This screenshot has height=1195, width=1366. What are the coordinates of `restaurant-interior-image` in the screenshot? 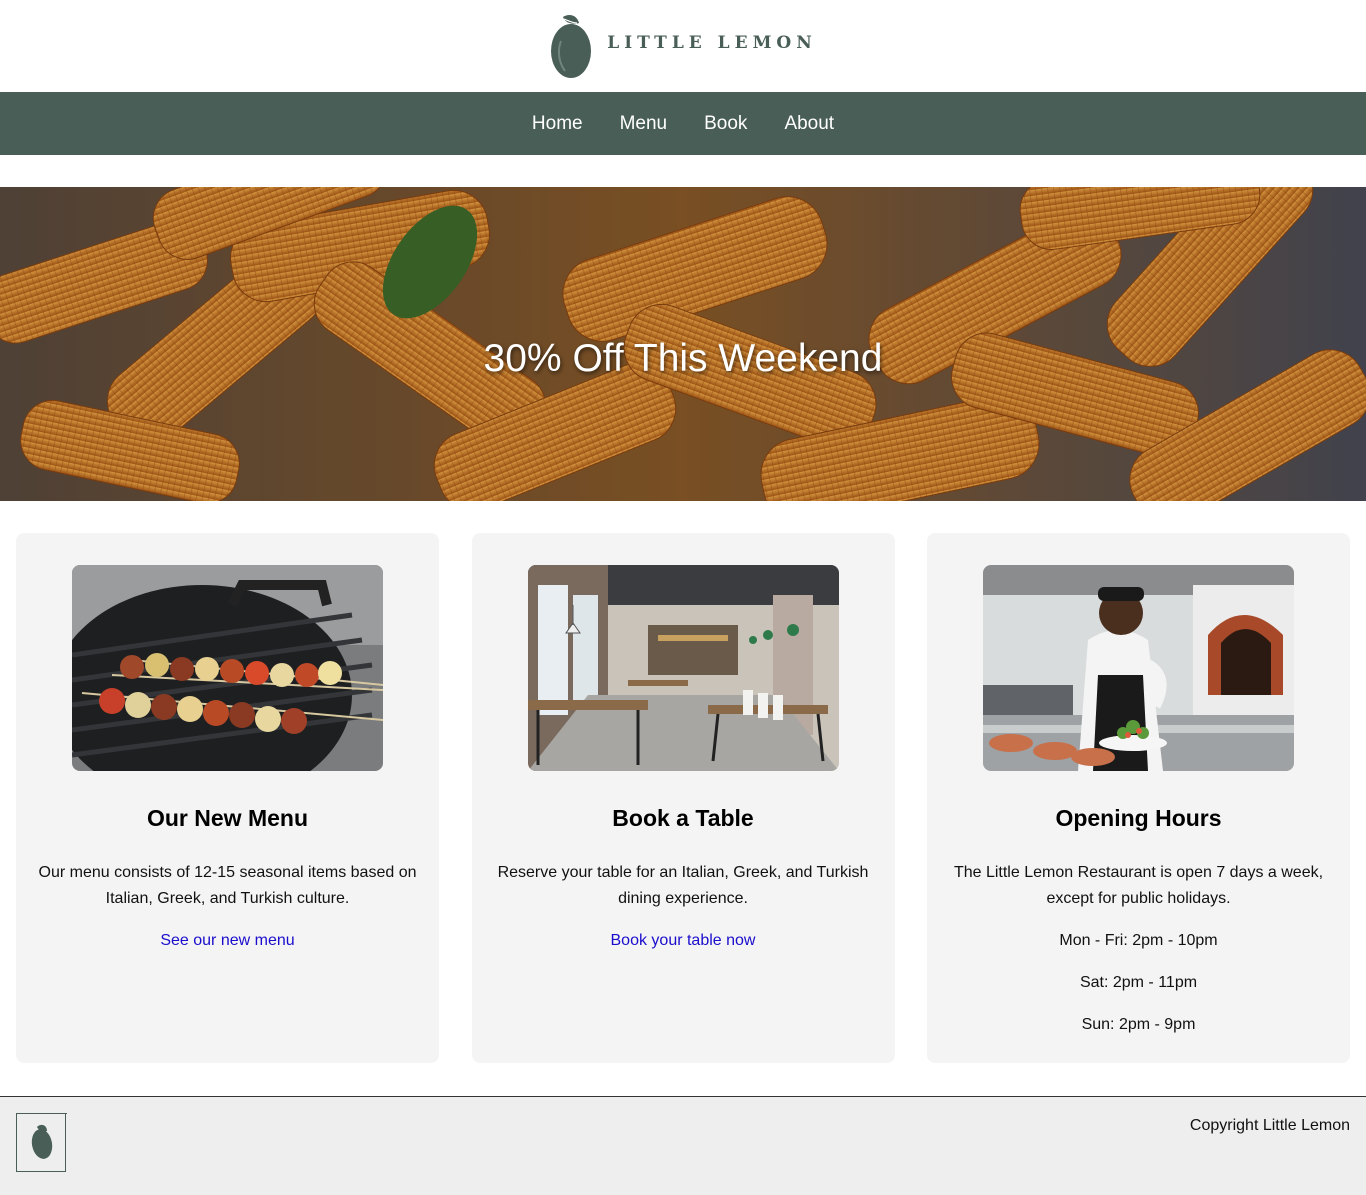 It's located at (683, 668).